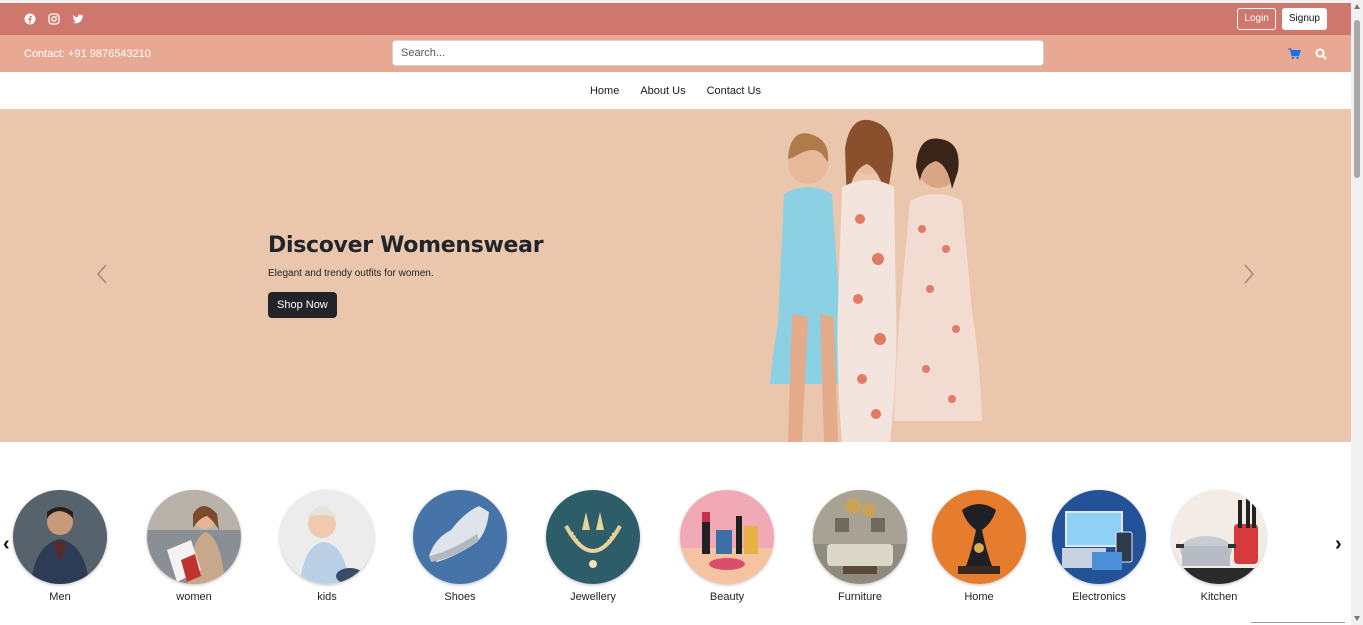 The height and width of the screenshot is (625, 1363). What do you see at coordinates (1357, 618) in the screenshot?
I see `scroll-down-icon` at bounding box center [1357, 618].